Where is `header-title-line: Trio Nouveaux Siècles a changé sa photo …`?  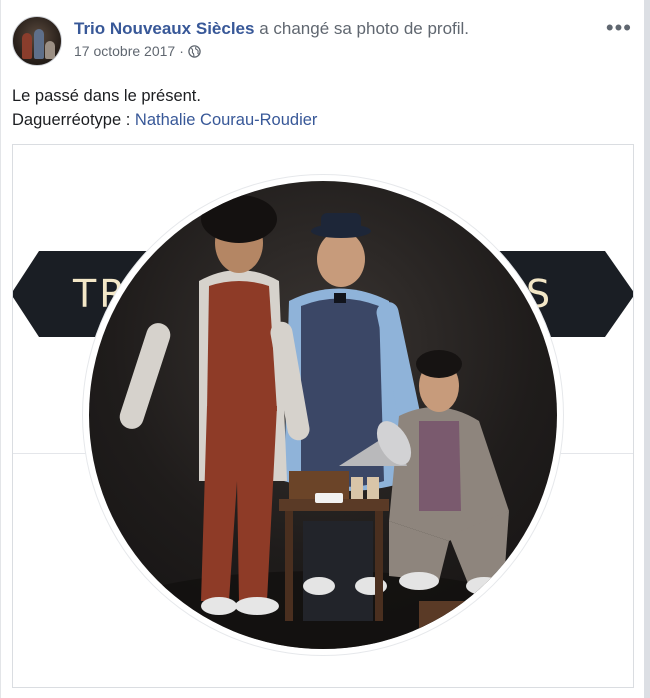
header-title-line: Trio Nouveaux Siècles a changé sa photo … is located at coordinates (271, 29).